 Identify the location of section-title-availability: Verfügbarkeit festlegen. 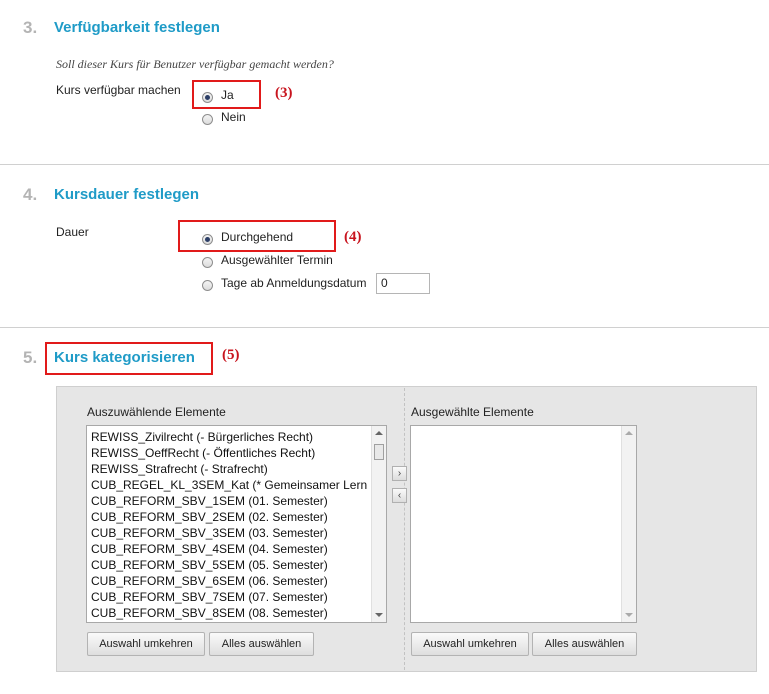
(137, 27).